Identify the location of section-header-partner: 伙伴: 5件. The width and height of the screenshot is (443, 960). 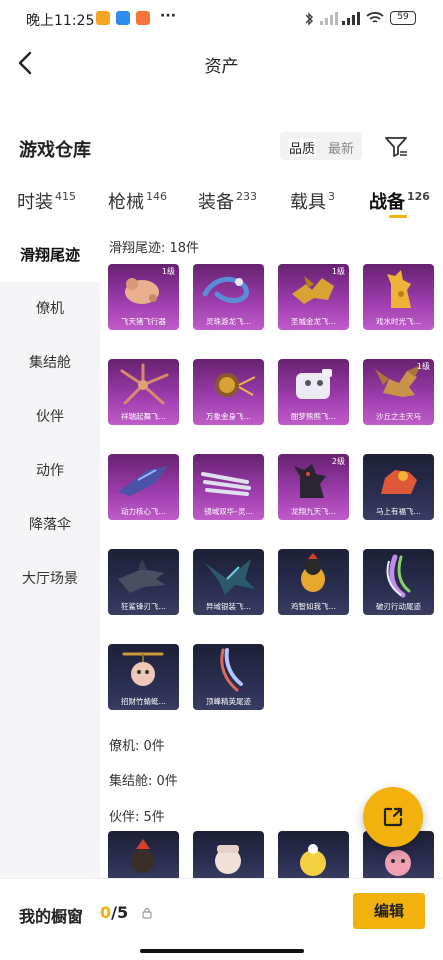
(137, 817).